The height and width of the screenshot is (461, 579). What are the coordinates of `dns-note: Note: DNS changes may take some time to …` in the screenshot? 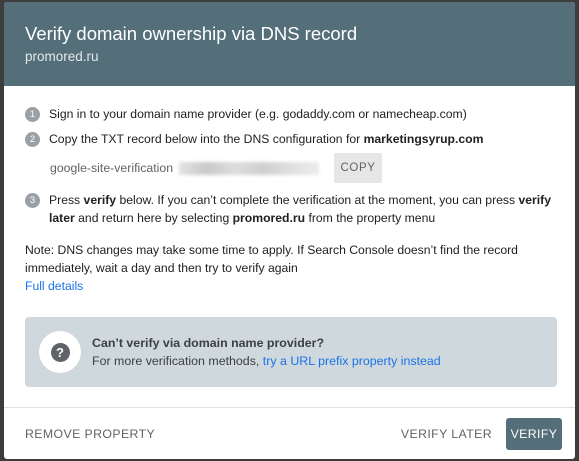 It's located at (291, 268).